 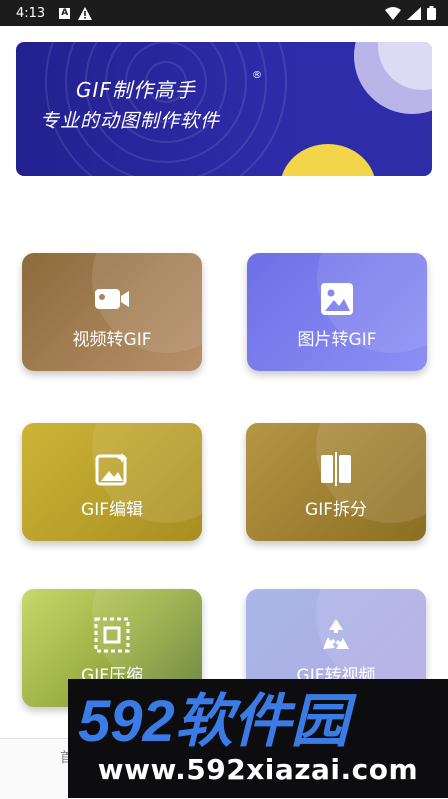 What do you see at coordinates (112, 635) in the screenshot?
I see `compress-icon` at bounding box center [112, 635].